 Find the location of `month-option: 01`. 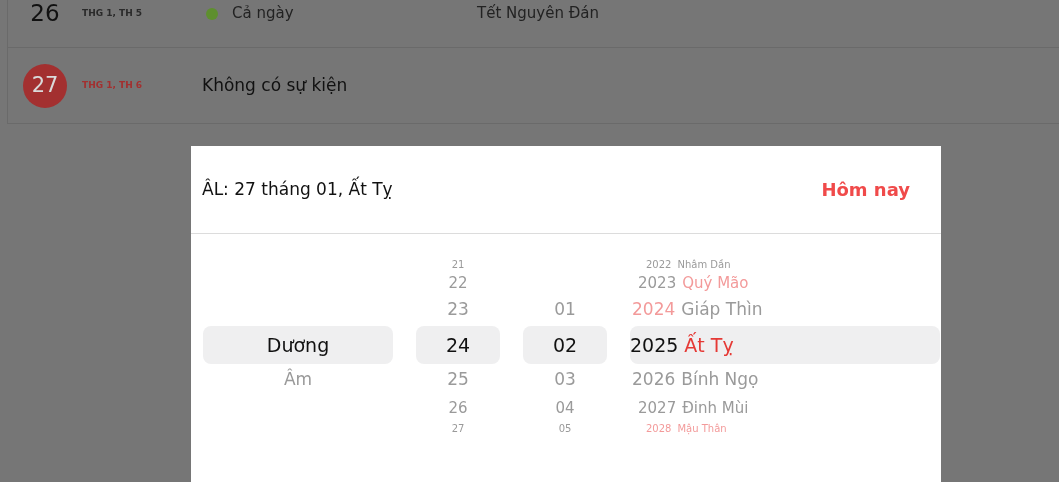

month-option: 01 is located at coordinates (565, 310).